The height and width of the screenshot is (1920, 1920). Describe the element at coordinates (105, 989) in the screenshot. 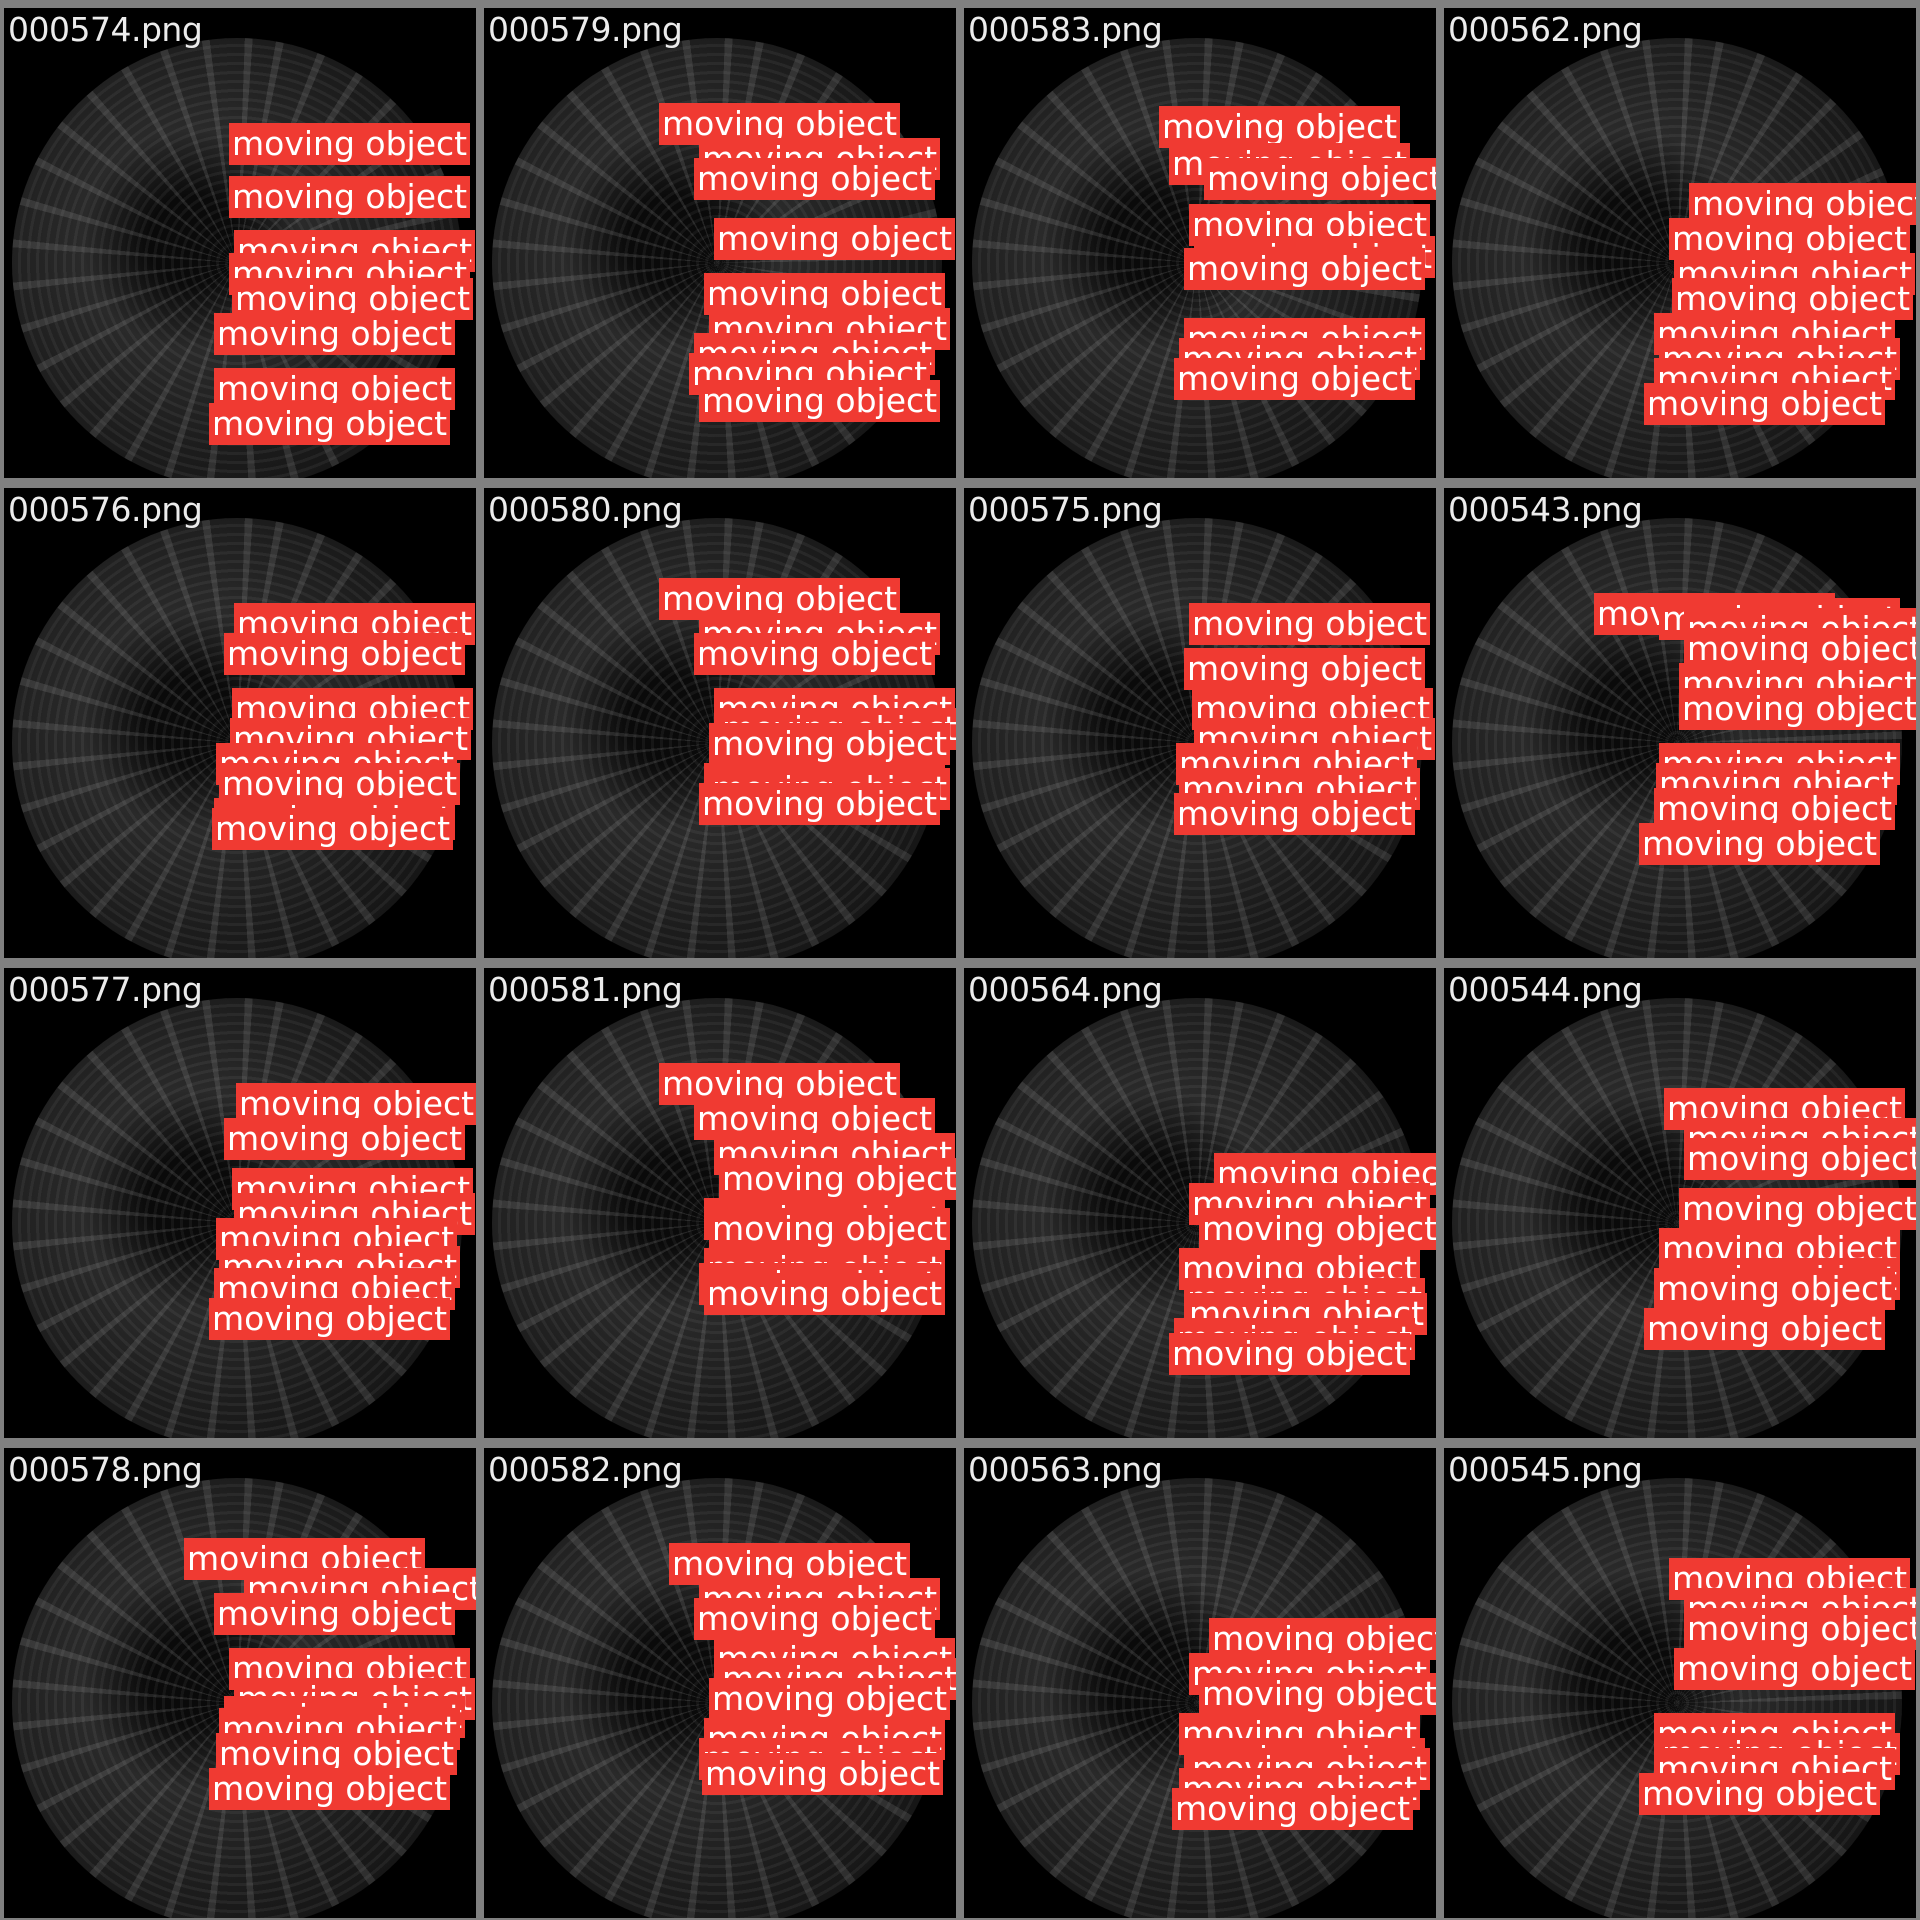

I see `tile-filename: 000577.png` at that location.